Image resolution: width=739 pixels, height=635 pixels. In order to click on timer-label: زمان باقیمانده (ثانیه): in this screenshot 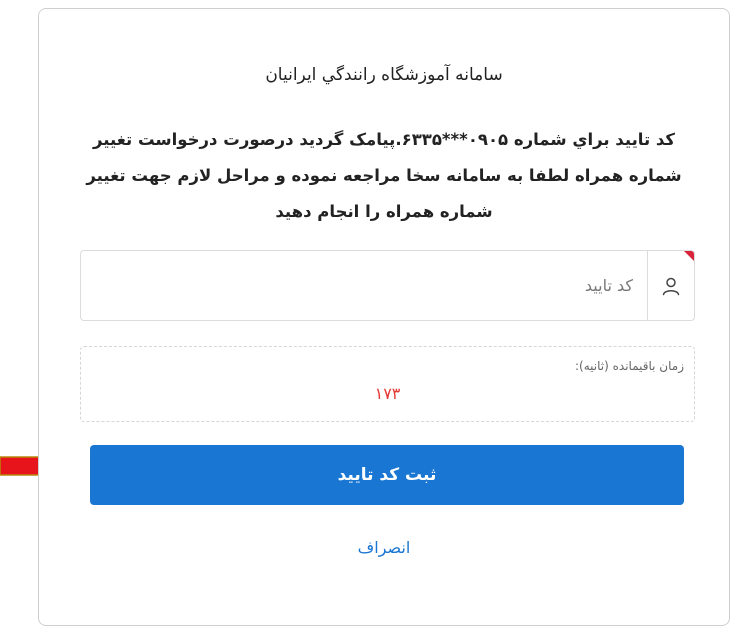, I will do `click(629, 366)`.